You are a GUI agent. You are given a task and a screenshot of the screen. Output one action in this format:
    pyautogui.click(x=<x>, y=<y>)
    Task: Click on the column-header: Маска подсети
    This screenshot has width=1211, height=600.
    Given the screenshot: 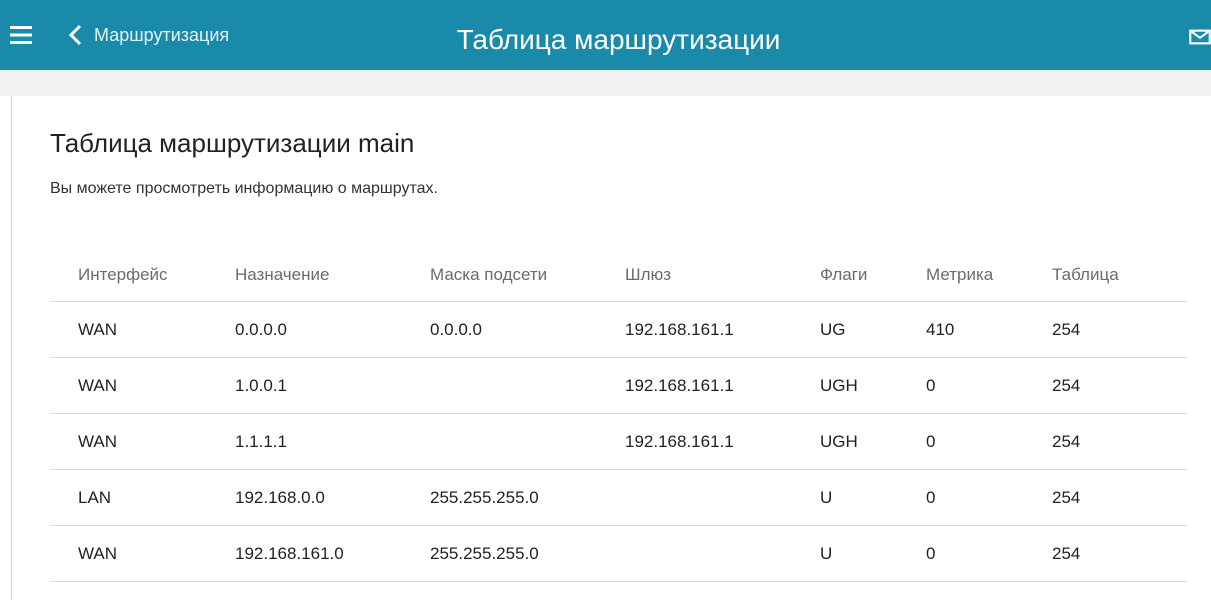 What is the action you would take?
    pyautogui.click(x=527, y=275)
    